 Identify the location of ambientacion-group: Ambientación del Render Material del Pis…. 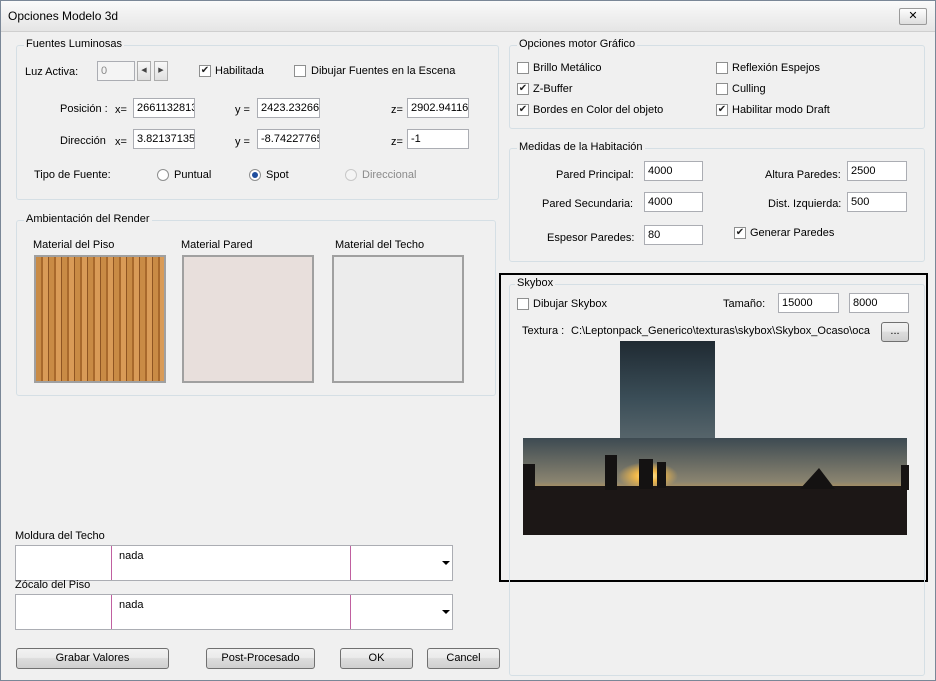
(256, 304).